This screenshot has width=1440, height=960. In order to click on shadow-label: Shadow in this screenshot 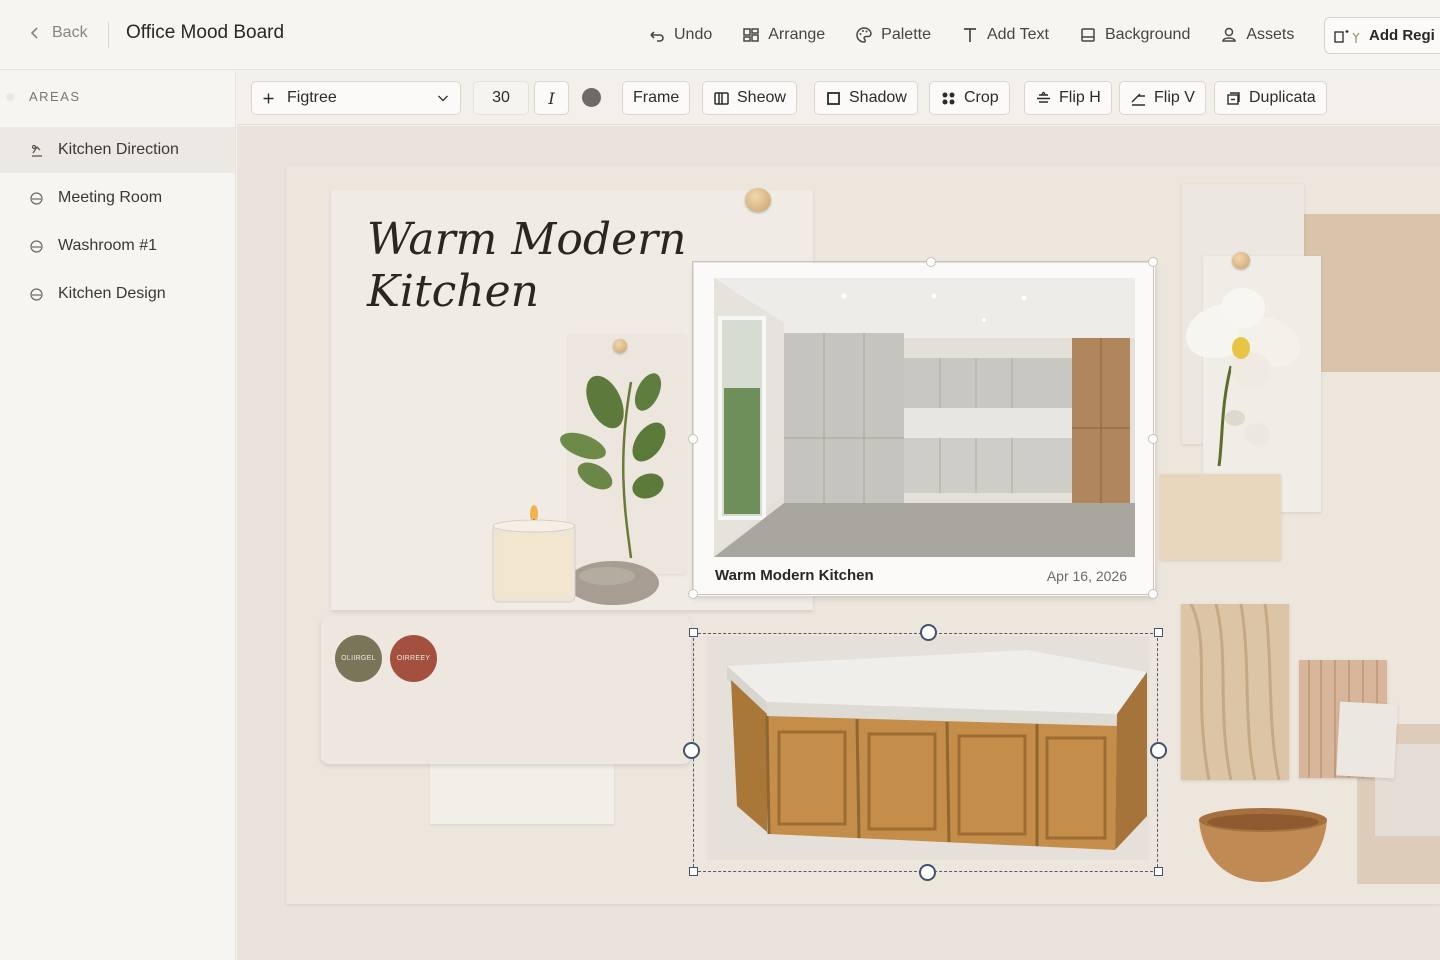, I will do `click(878, 97)`.